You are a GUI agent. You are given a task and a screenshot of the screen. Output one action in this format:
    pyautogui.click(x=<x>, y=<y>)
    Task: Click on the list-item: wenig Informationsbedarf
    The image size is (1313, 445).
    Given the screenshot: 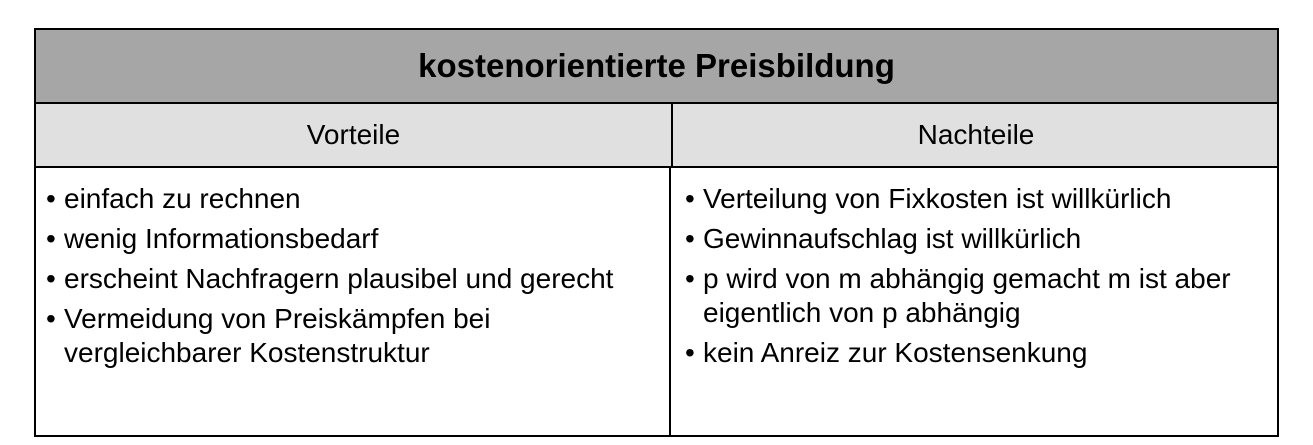 What is the action you would take?
    pyautogui.click(x=357, y=239)
    